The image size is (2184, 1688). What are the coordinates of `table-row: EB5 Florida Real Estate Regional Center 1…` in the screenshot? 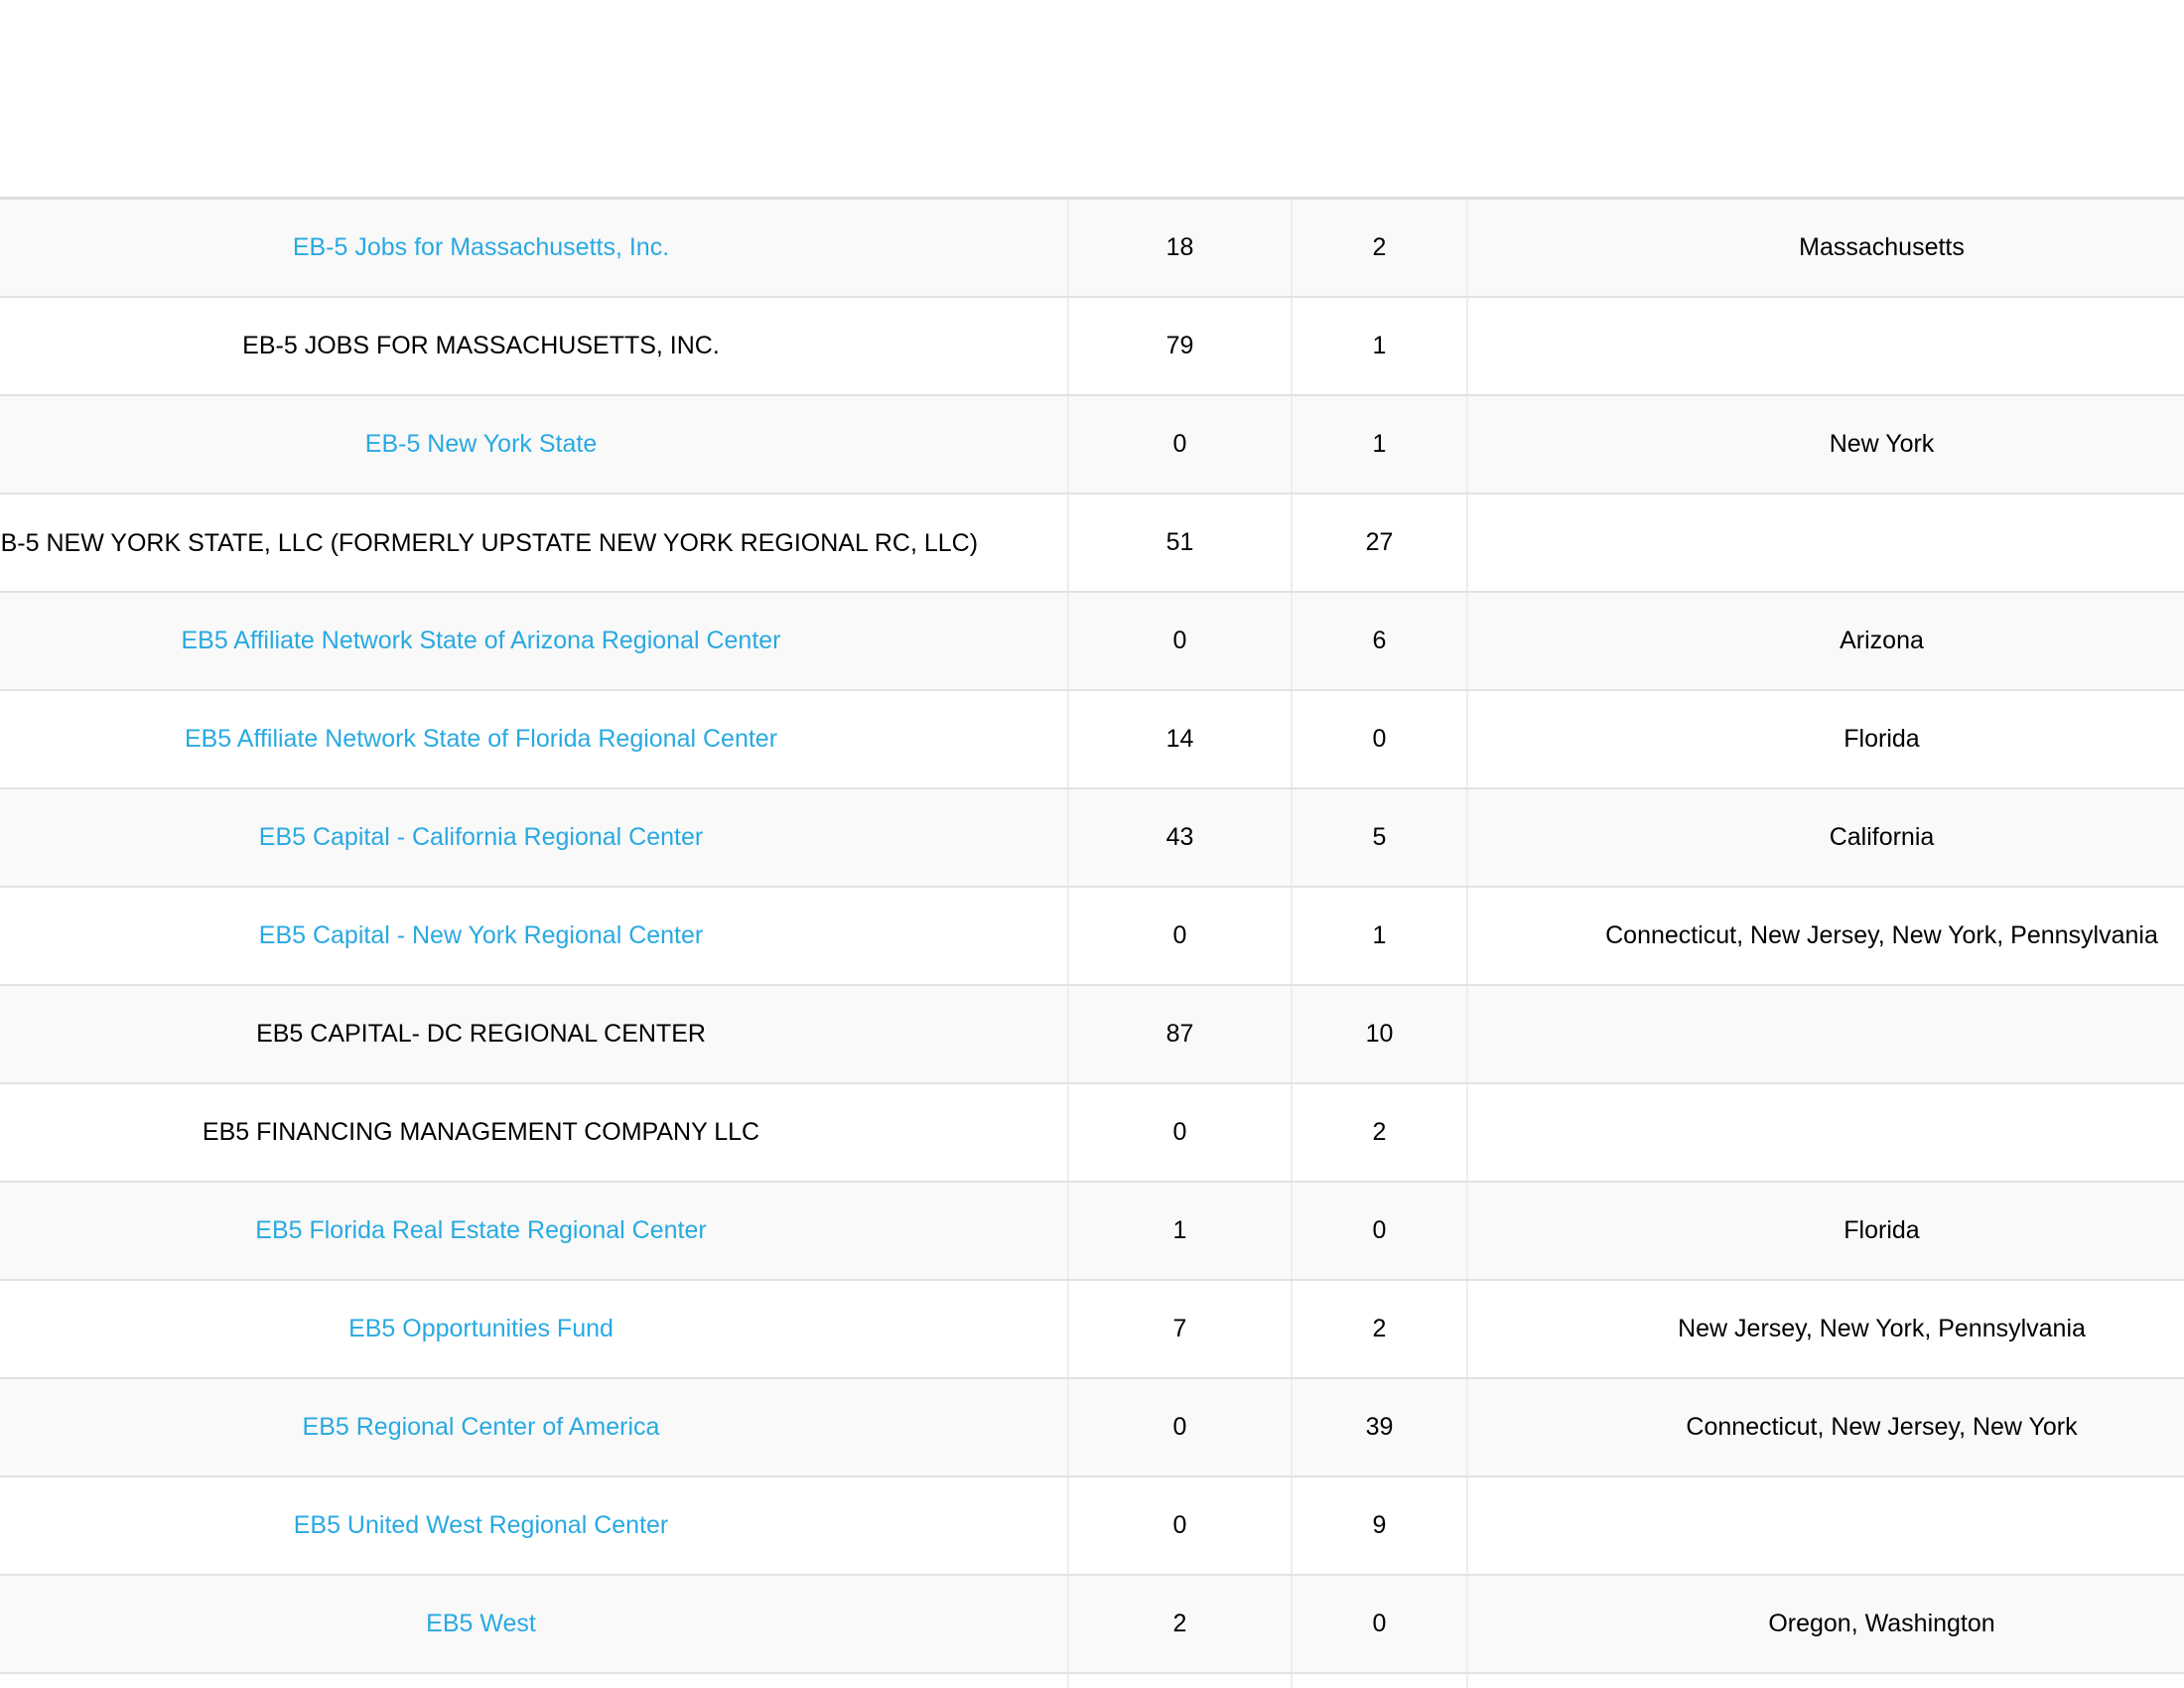 It's located at (1092, 1231).